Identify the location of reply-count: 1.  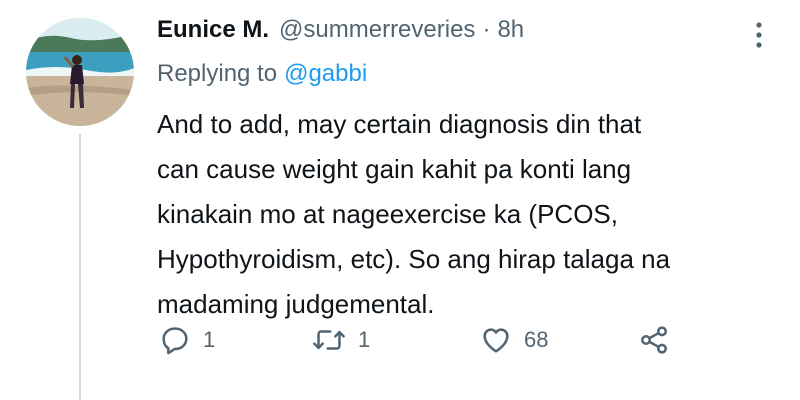
(209, 339).